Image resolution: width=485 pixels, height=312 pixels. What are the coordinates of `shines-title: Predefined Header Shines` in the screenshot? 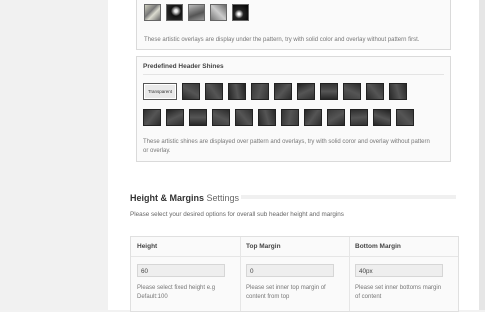 It's located at (183, 66).